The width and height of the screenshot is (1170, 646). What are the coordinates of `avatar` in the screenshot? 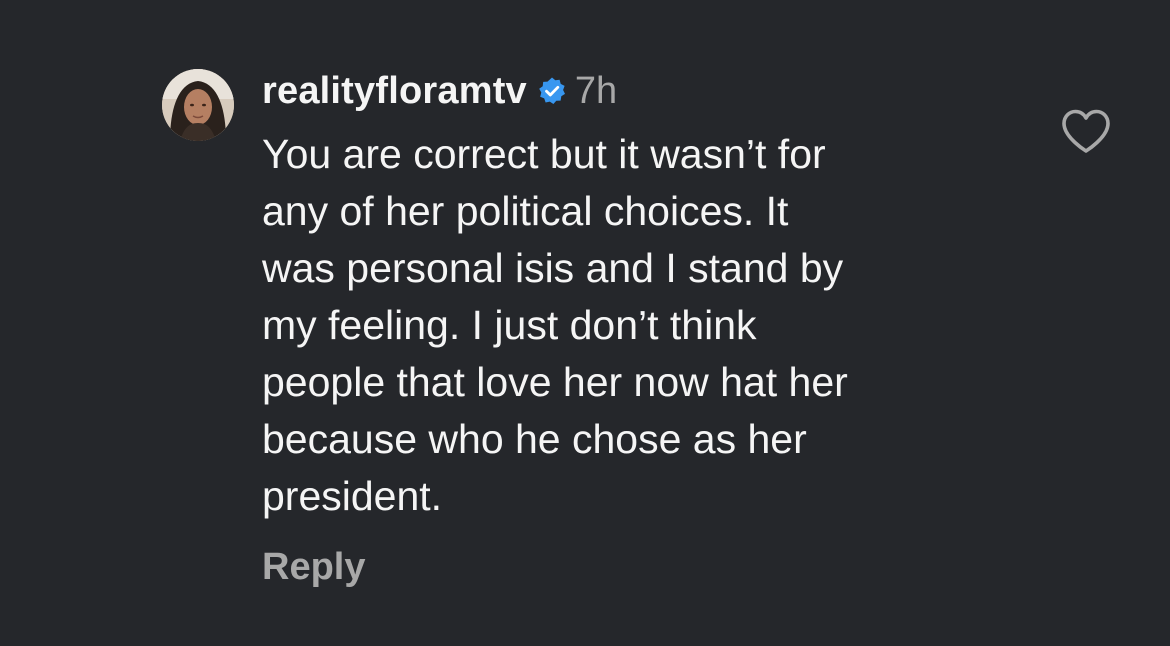 It's located at (198, 105).